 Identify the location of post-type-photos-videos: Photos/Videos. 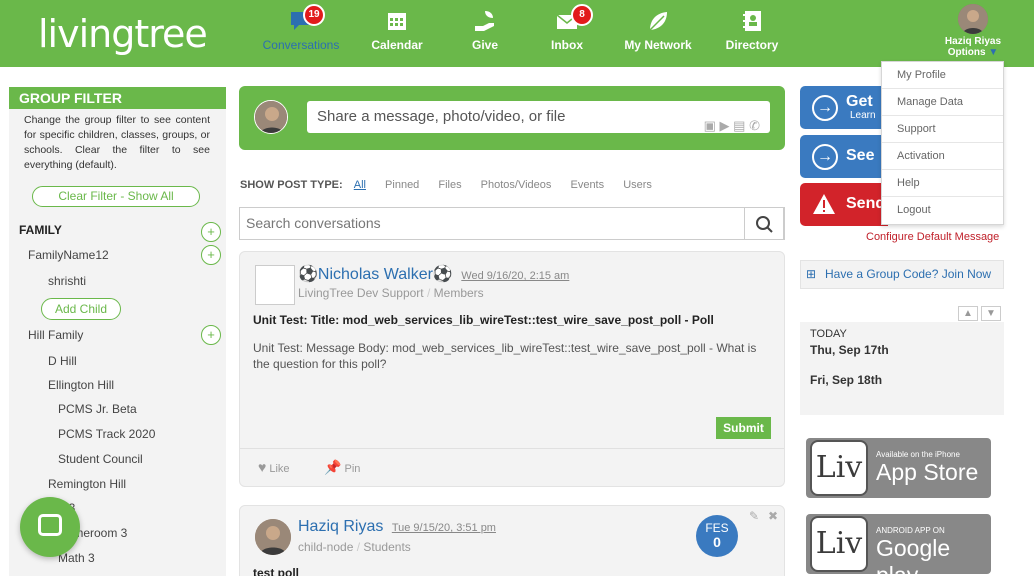
(516, 185).